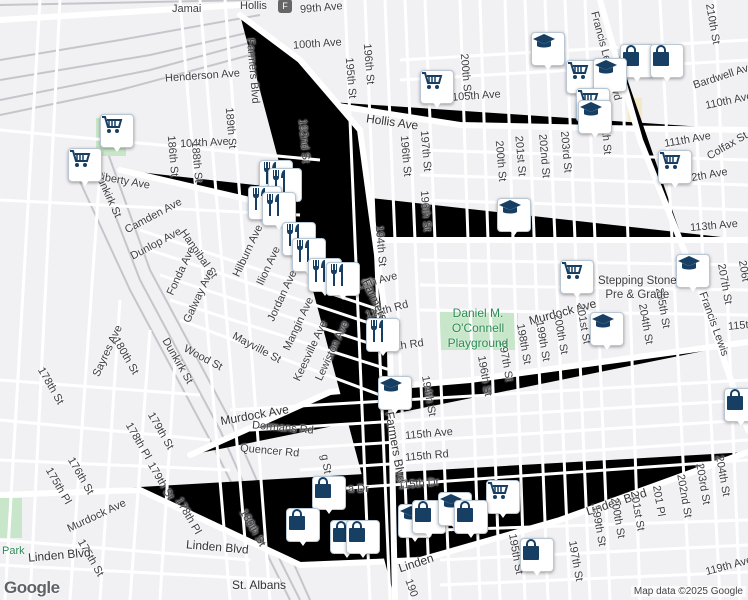 This screenshot has width=748, height=600. I want to click on subway-icon: F, so click(285, 6).